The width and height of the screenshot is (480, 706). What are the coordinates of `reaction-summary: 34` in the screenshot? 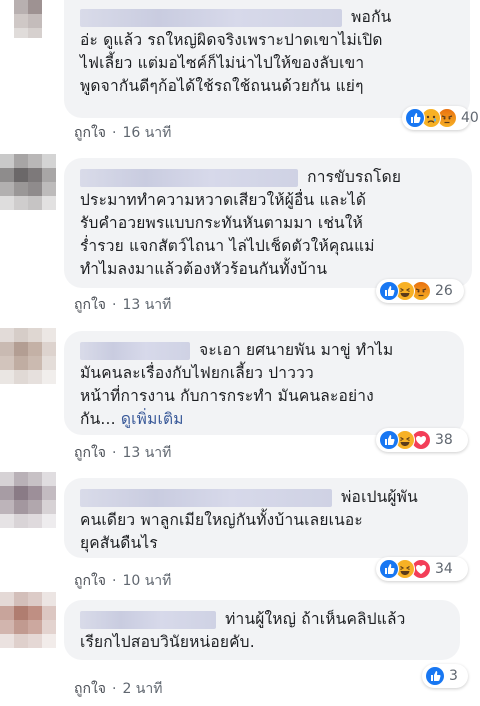 It's located at (422, 569).